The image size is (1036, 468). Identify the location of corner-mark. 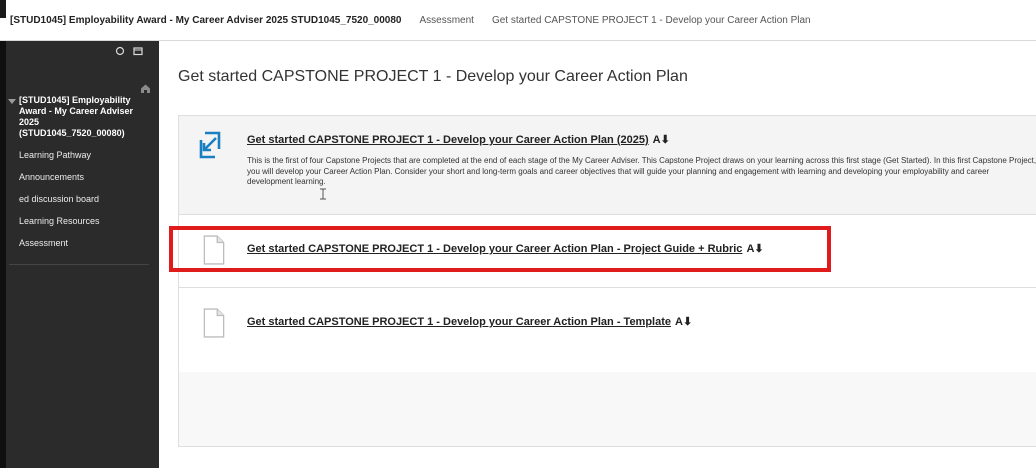
(3, 9).